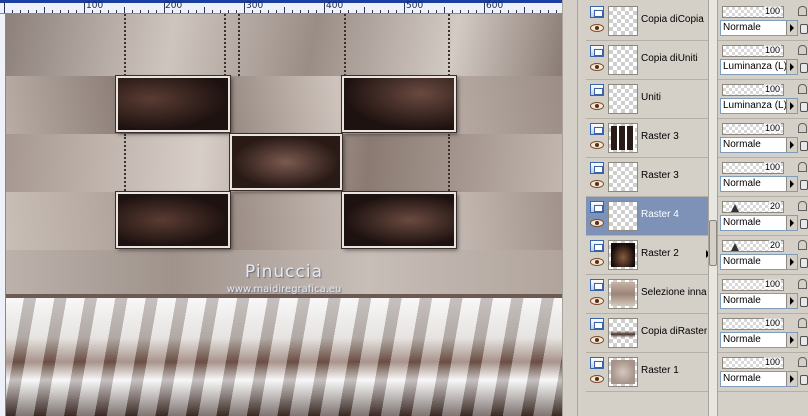 The image size is (808, 416). Describe the element at coordinates (647, 60) in the screenshot. I see `layer-row: Copia diUniti` at that location.